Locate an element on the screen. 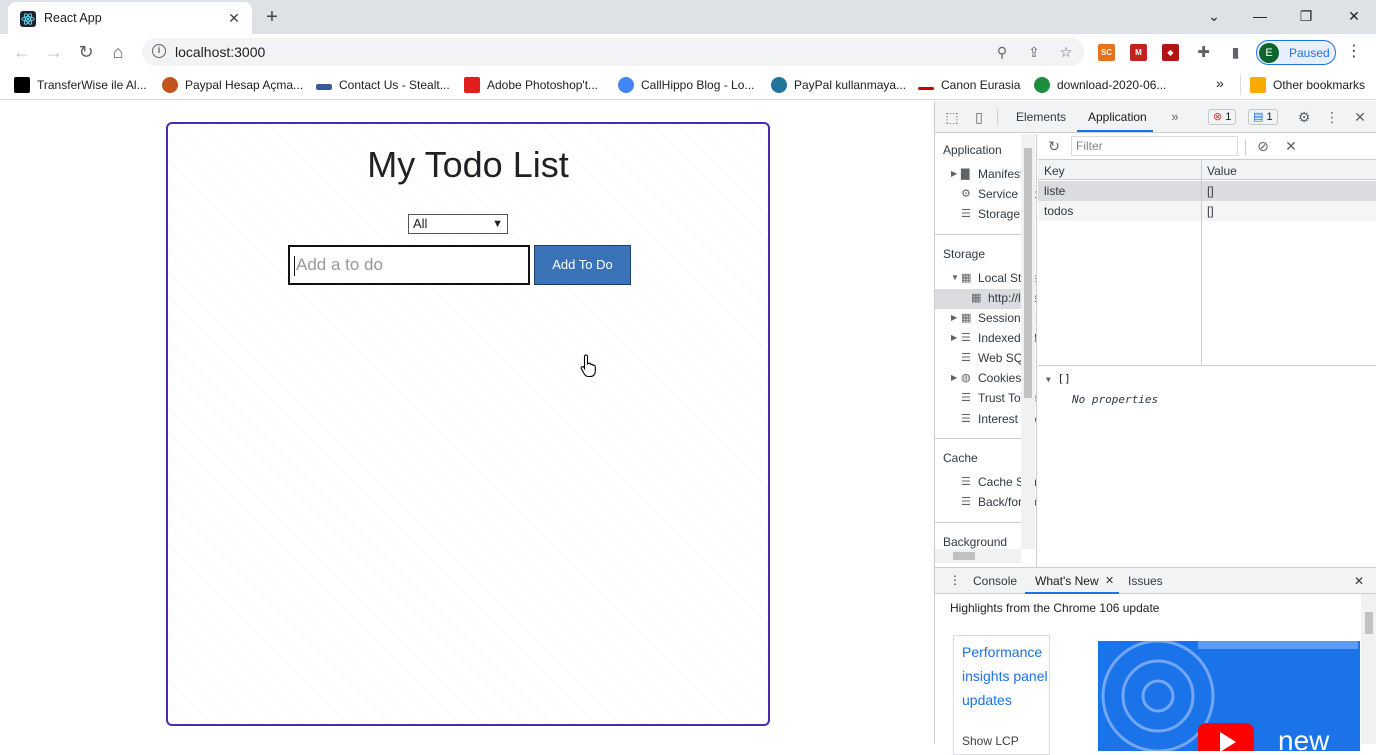 This screenshot has width=1376, height=755. performance-insights-link: Performance insights panel updates is located at coordinates (1005, 676).